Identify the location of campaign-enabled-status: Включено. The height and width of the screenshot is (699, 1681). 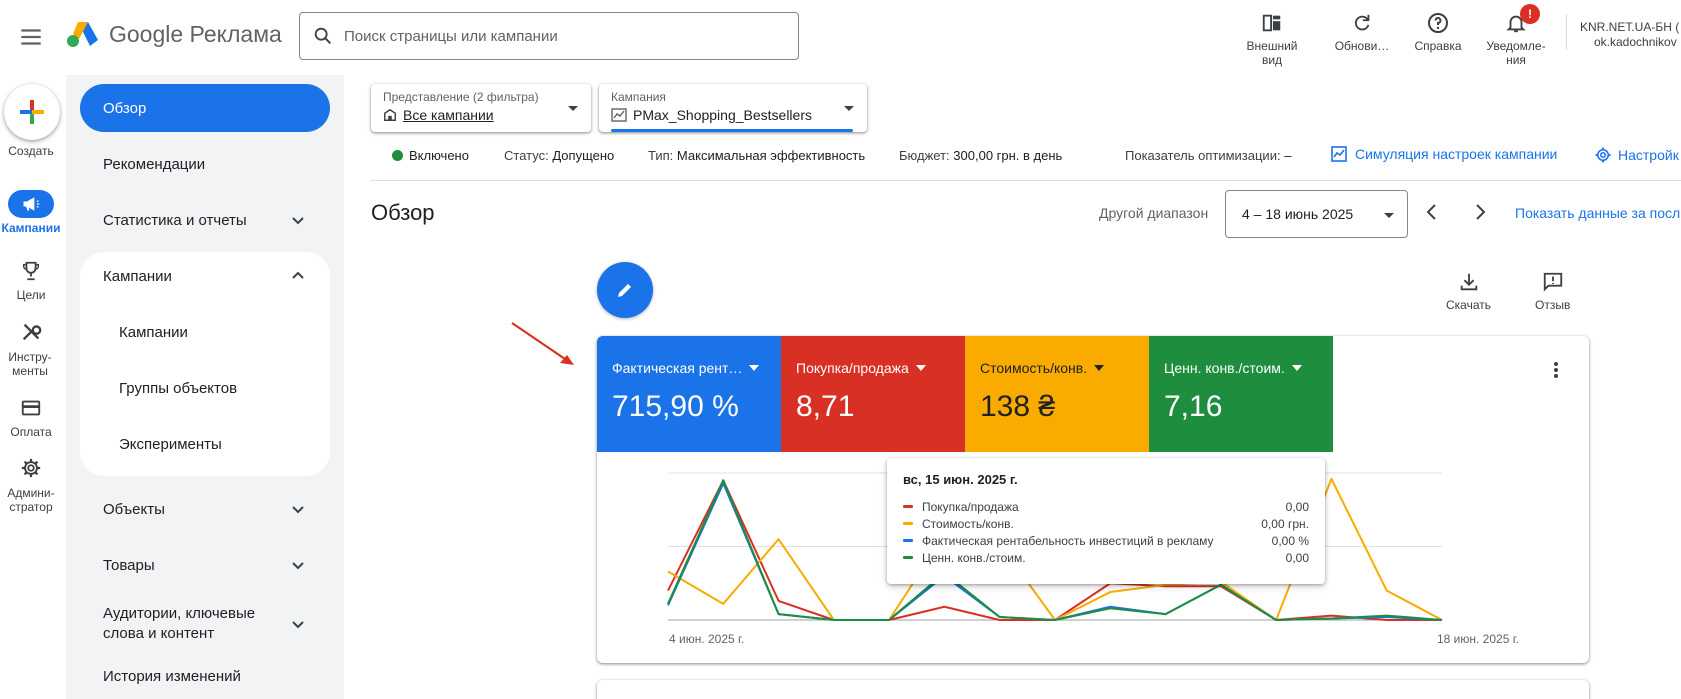
(430, 155).